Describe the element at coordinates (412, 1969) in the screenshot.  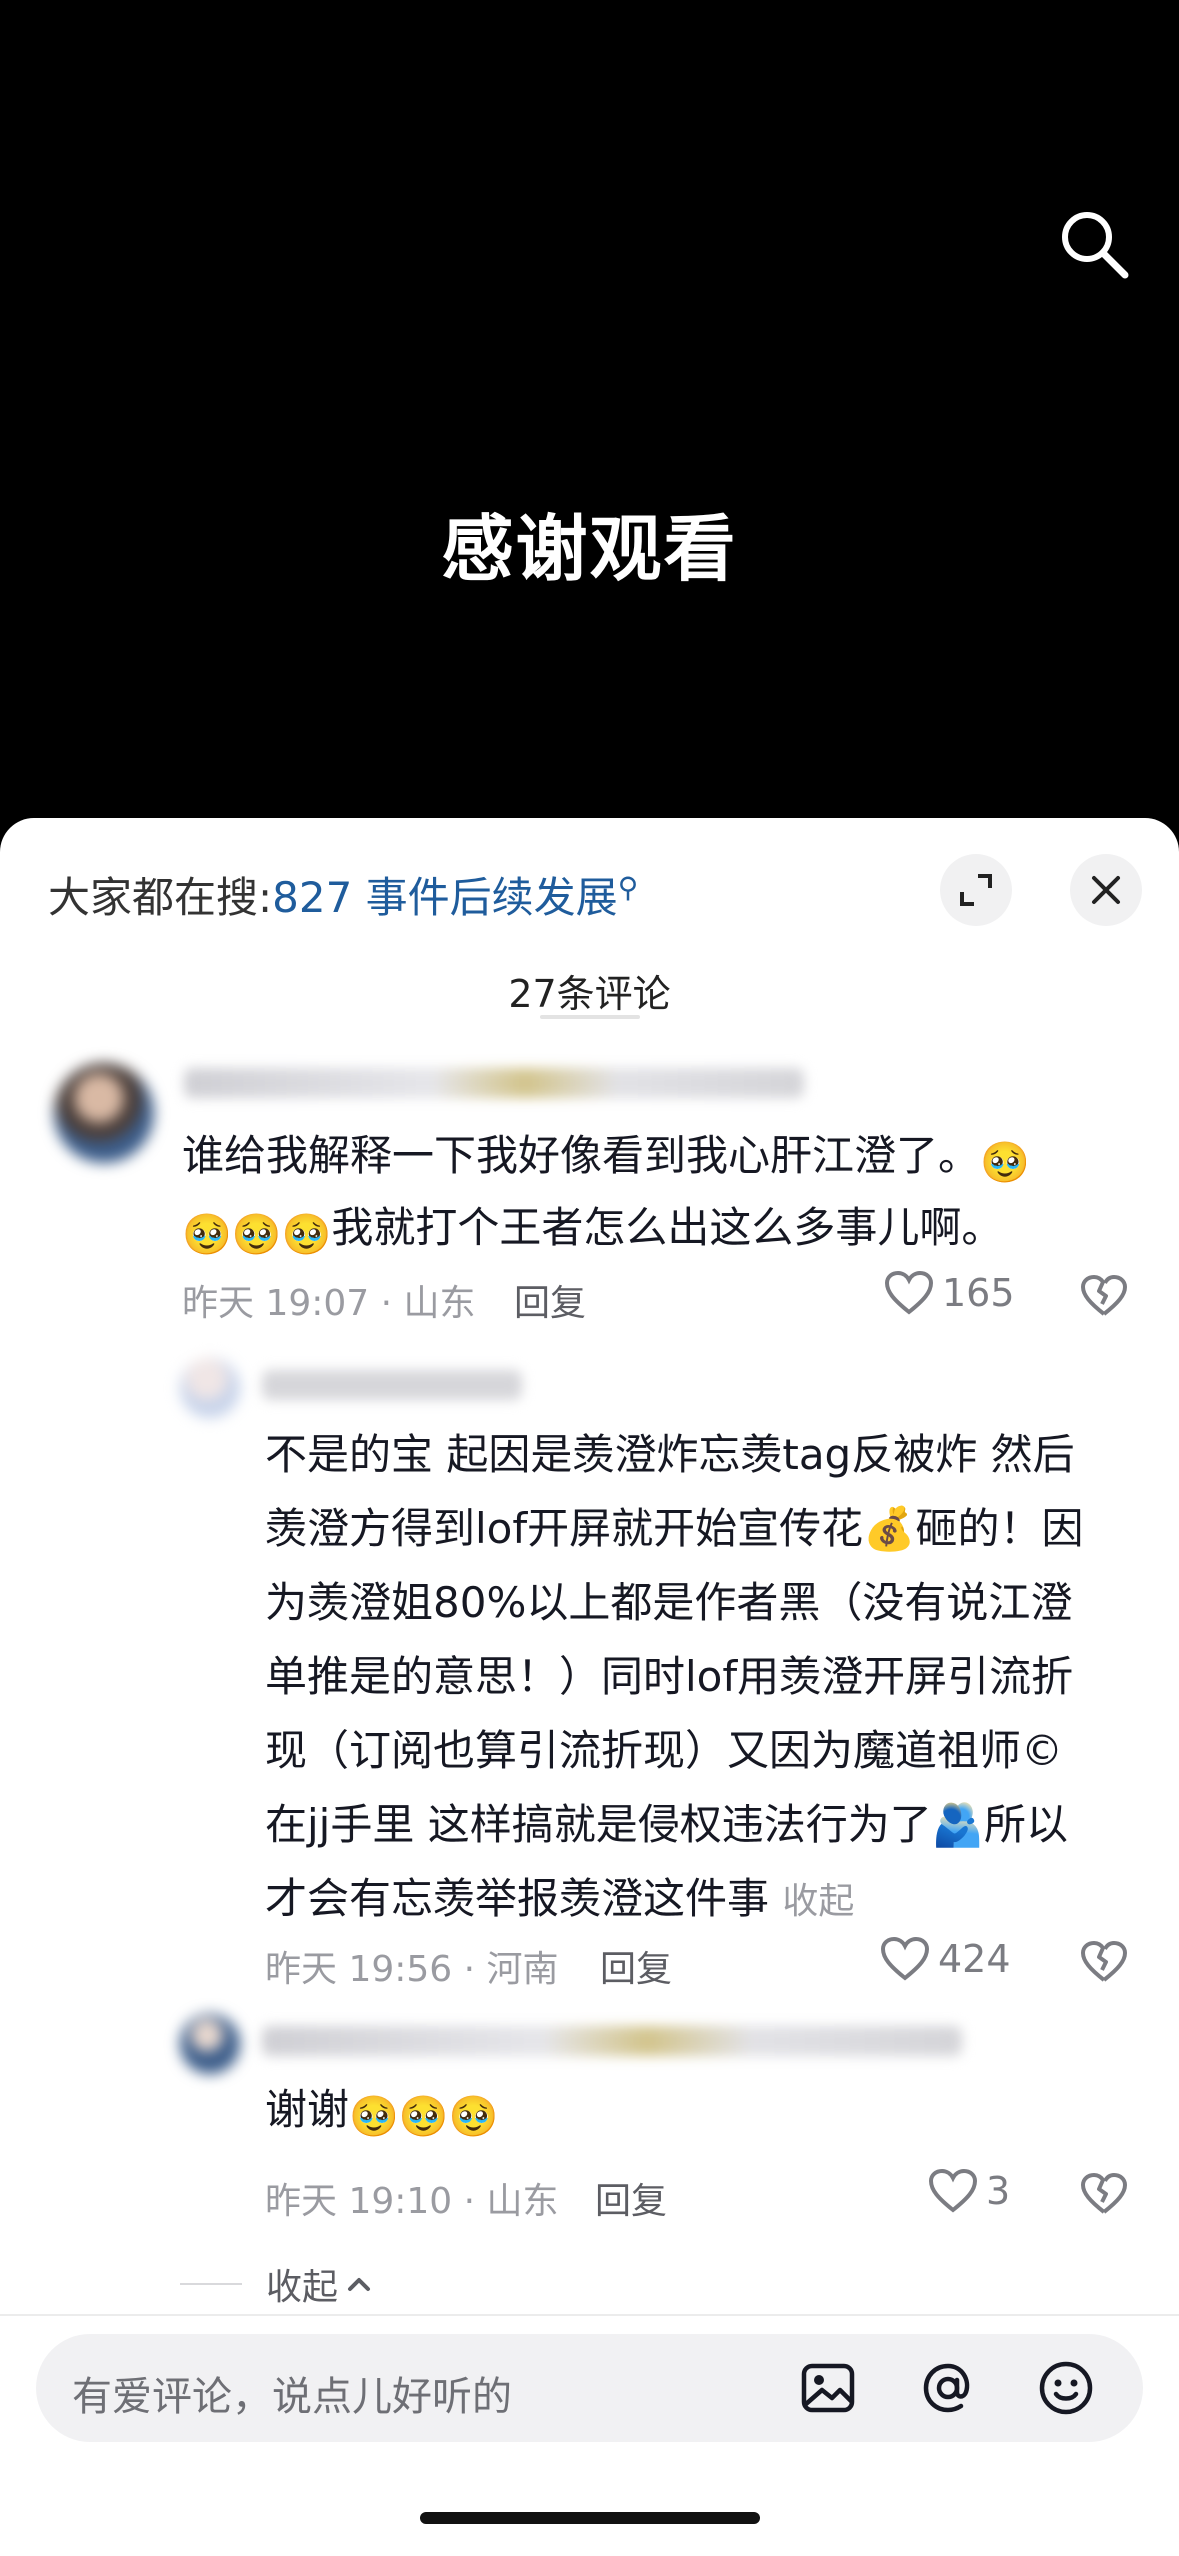
I see `comment-meta: 昨天 19:56 · 河南` at that location.